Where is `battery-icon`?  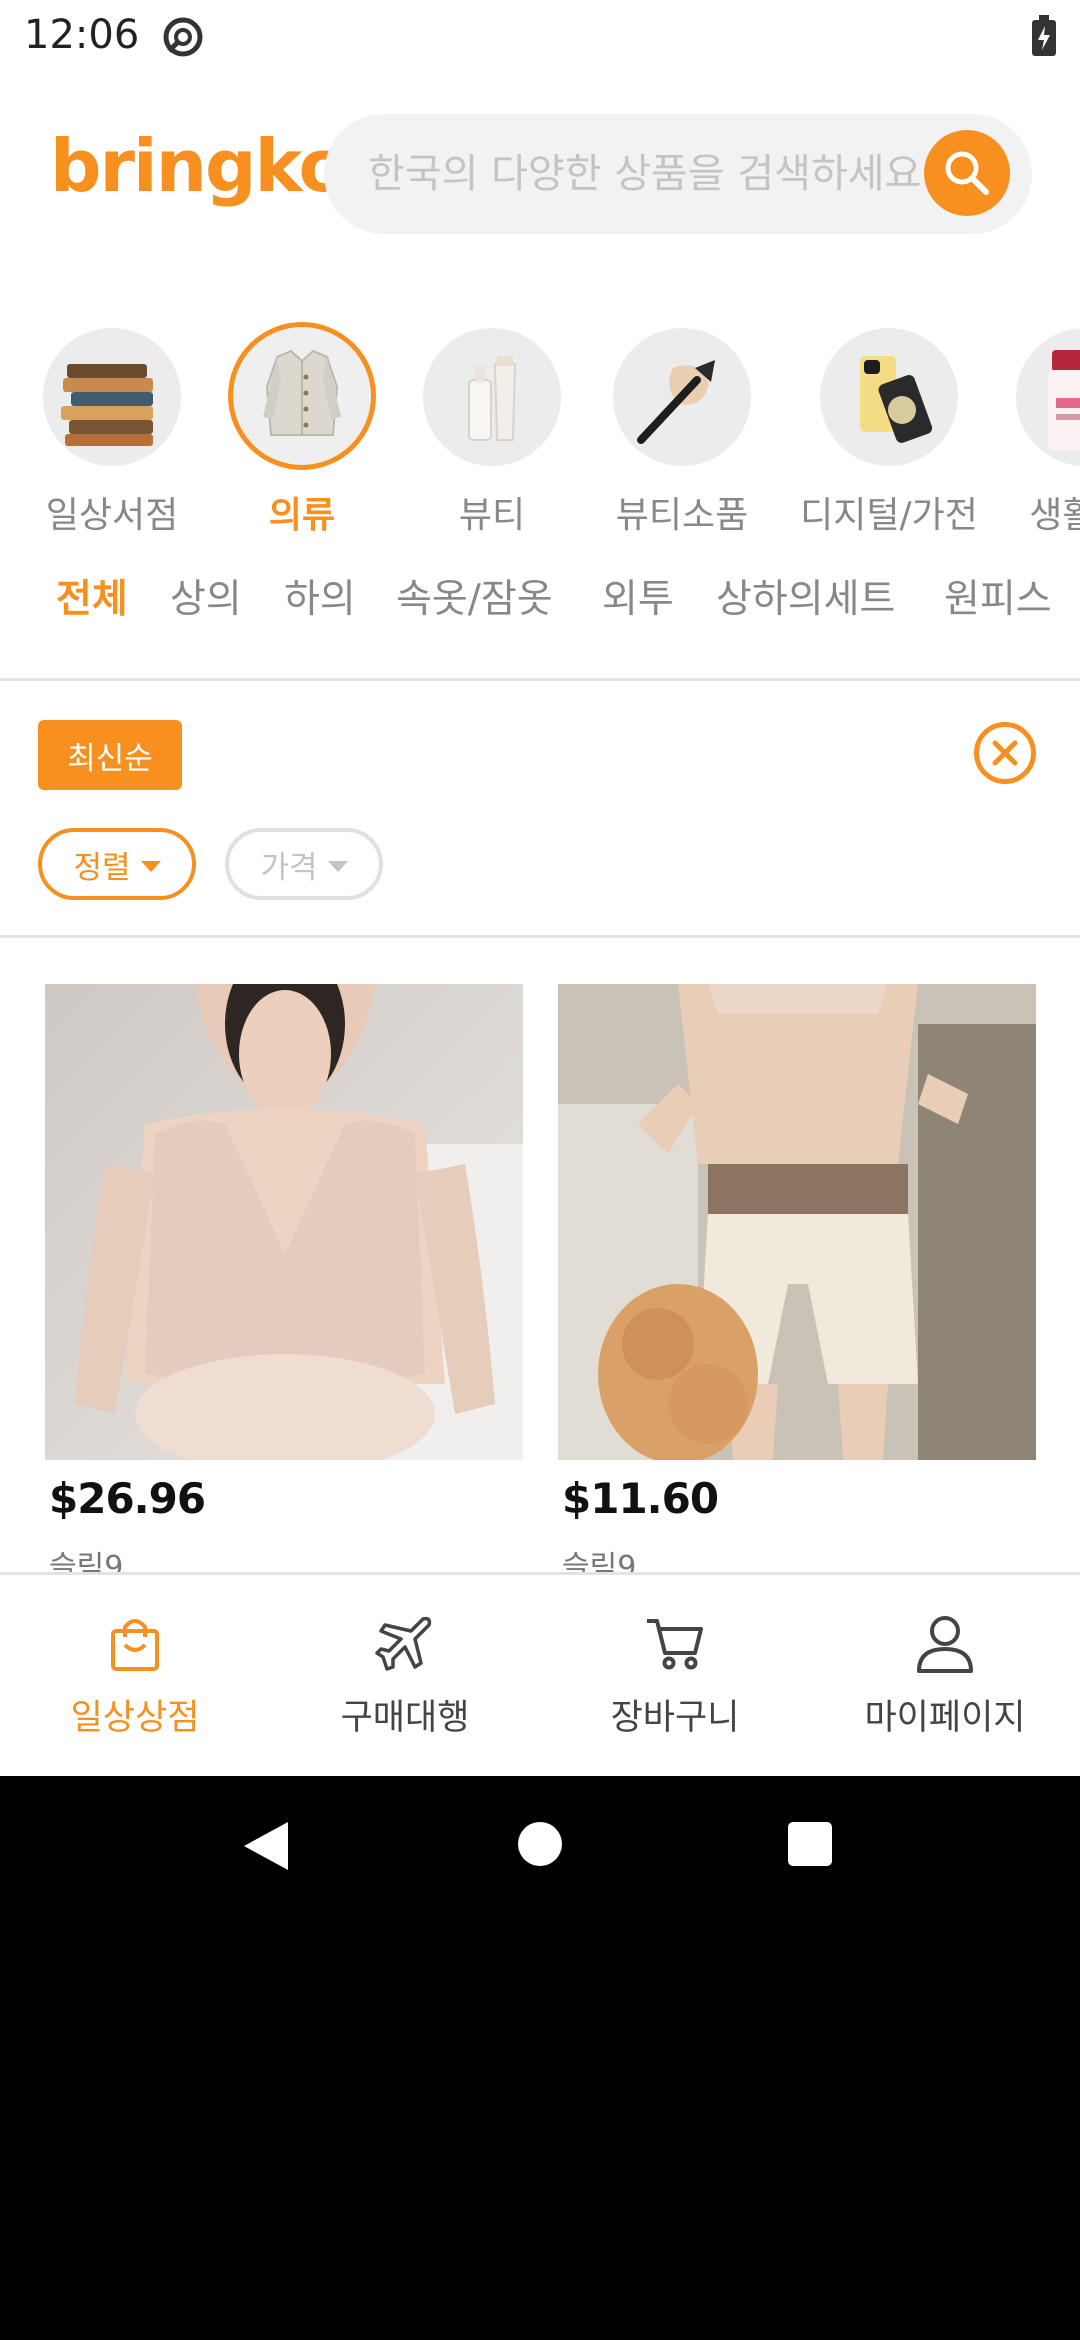
battery-icon is located at coordinates (1044, 35).